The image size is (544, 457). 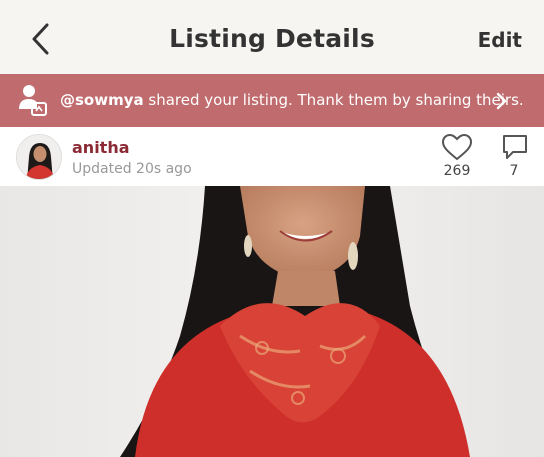 I want to click on avatar, so click(x=39, y=157).